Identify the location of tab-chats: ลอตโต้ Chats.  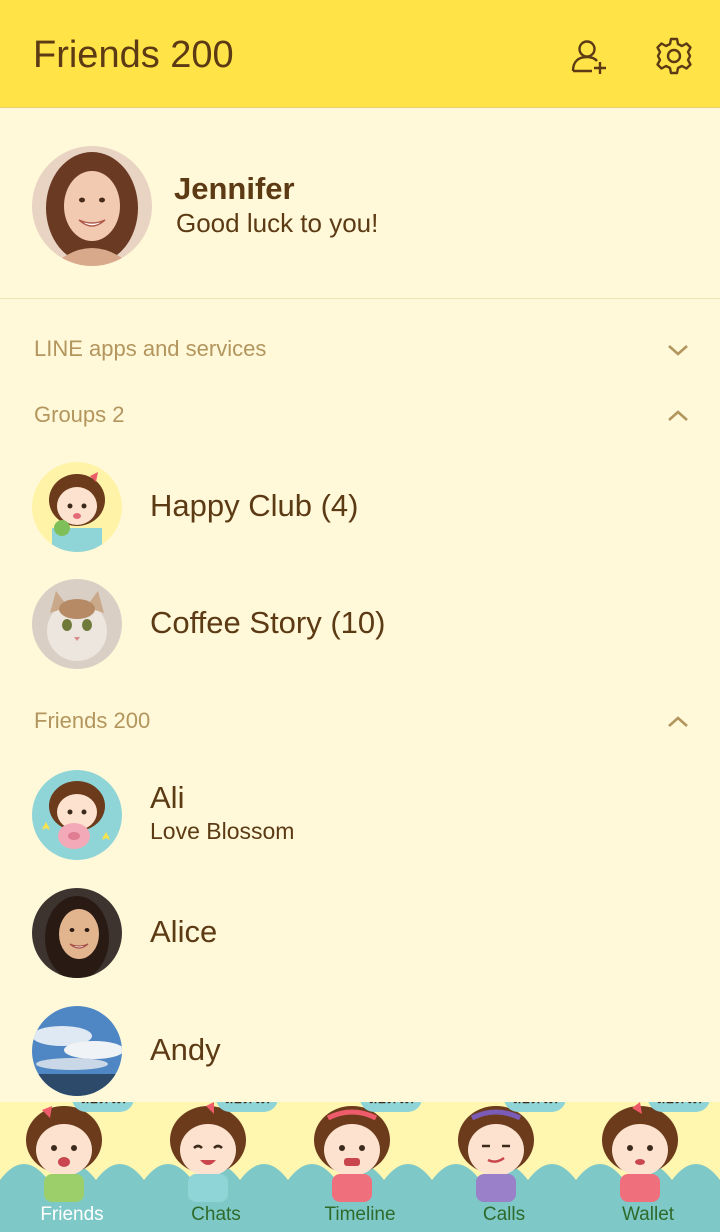
(216, 1167).